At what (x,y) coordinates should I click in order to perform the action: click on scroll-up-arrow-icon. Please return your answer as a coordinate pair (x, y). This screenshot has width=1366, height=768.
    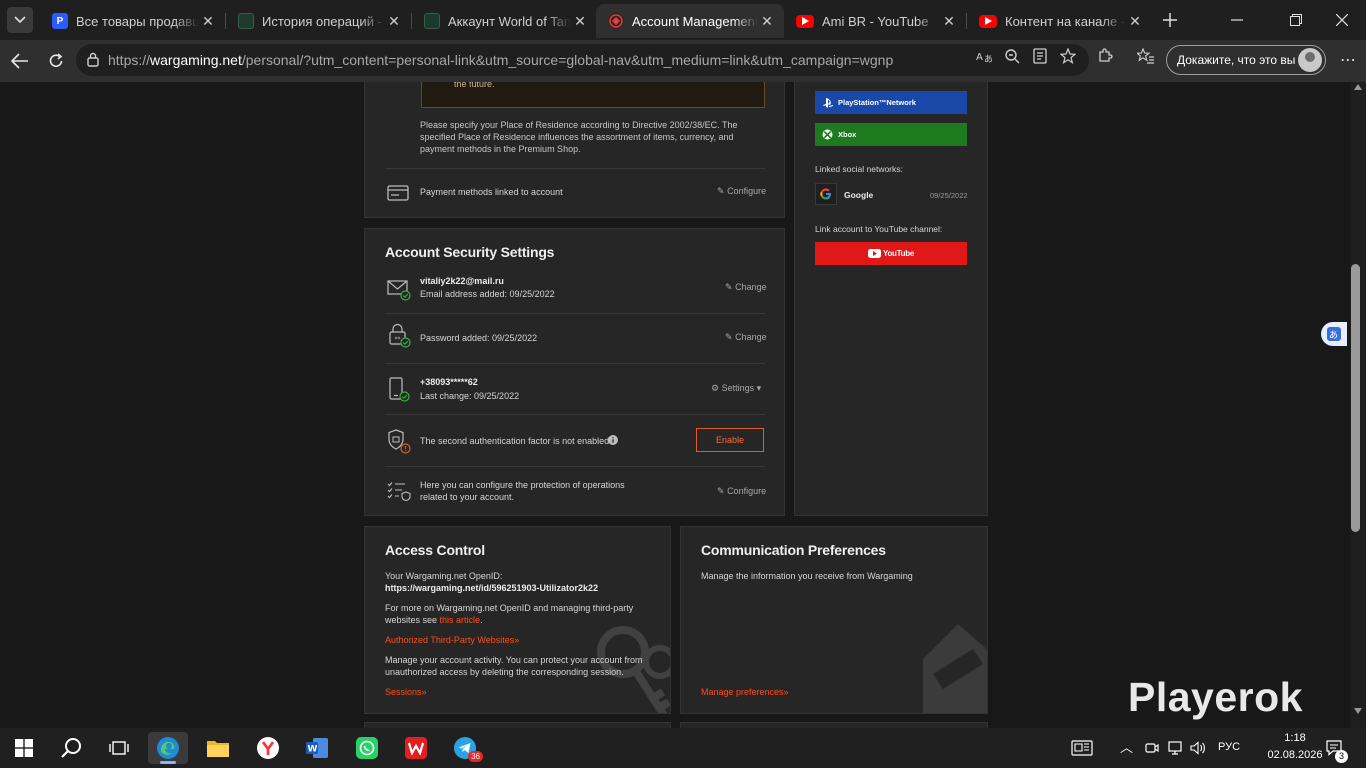
    Looking at the image, I should click on (1358, 87).